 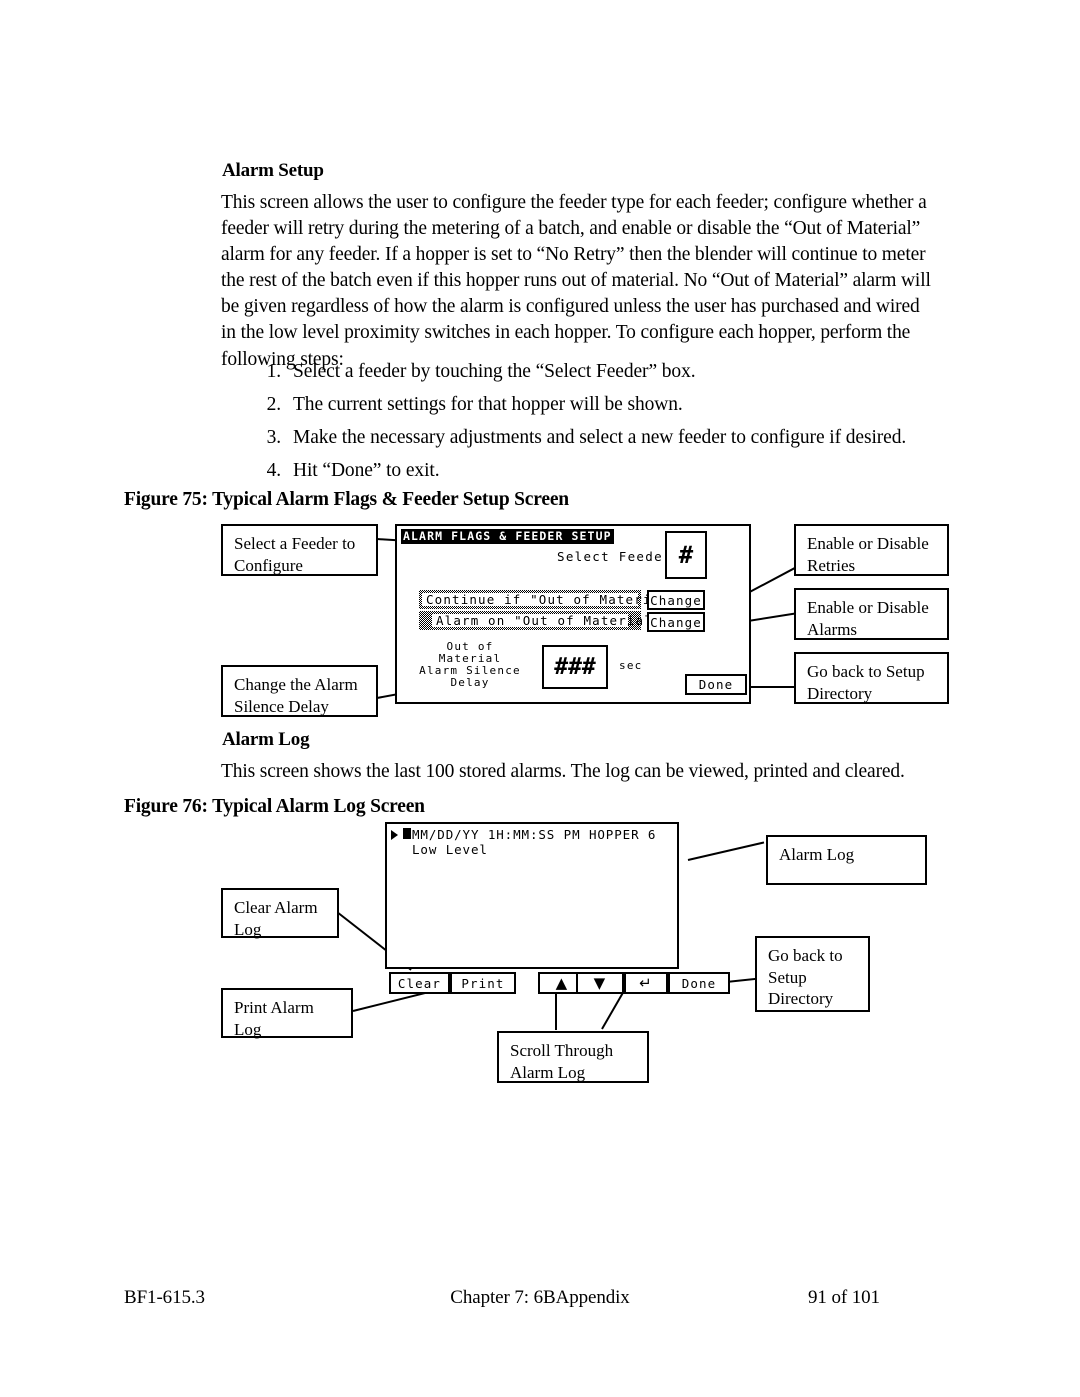 What do you see at coordinates (534, 834) in the screenshot?
I see `log-entry-line-1: MM/DD/YY 1H:MM:SS PM HOPPER 6` at bounding box center [534, 834].